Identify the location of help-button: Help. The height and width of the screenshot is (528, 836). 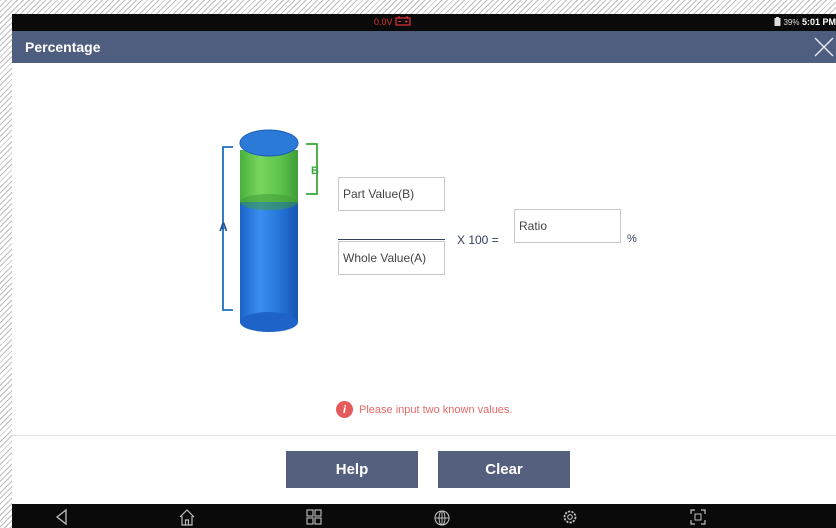
(352, 469).